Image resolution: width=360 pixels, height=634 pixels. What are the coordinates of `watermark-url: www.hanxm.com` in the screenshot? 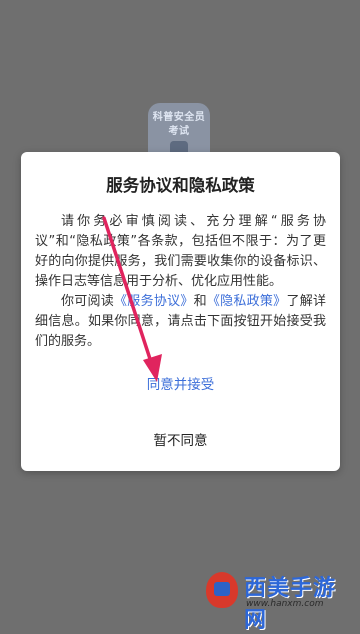 It's located at (285, 604).